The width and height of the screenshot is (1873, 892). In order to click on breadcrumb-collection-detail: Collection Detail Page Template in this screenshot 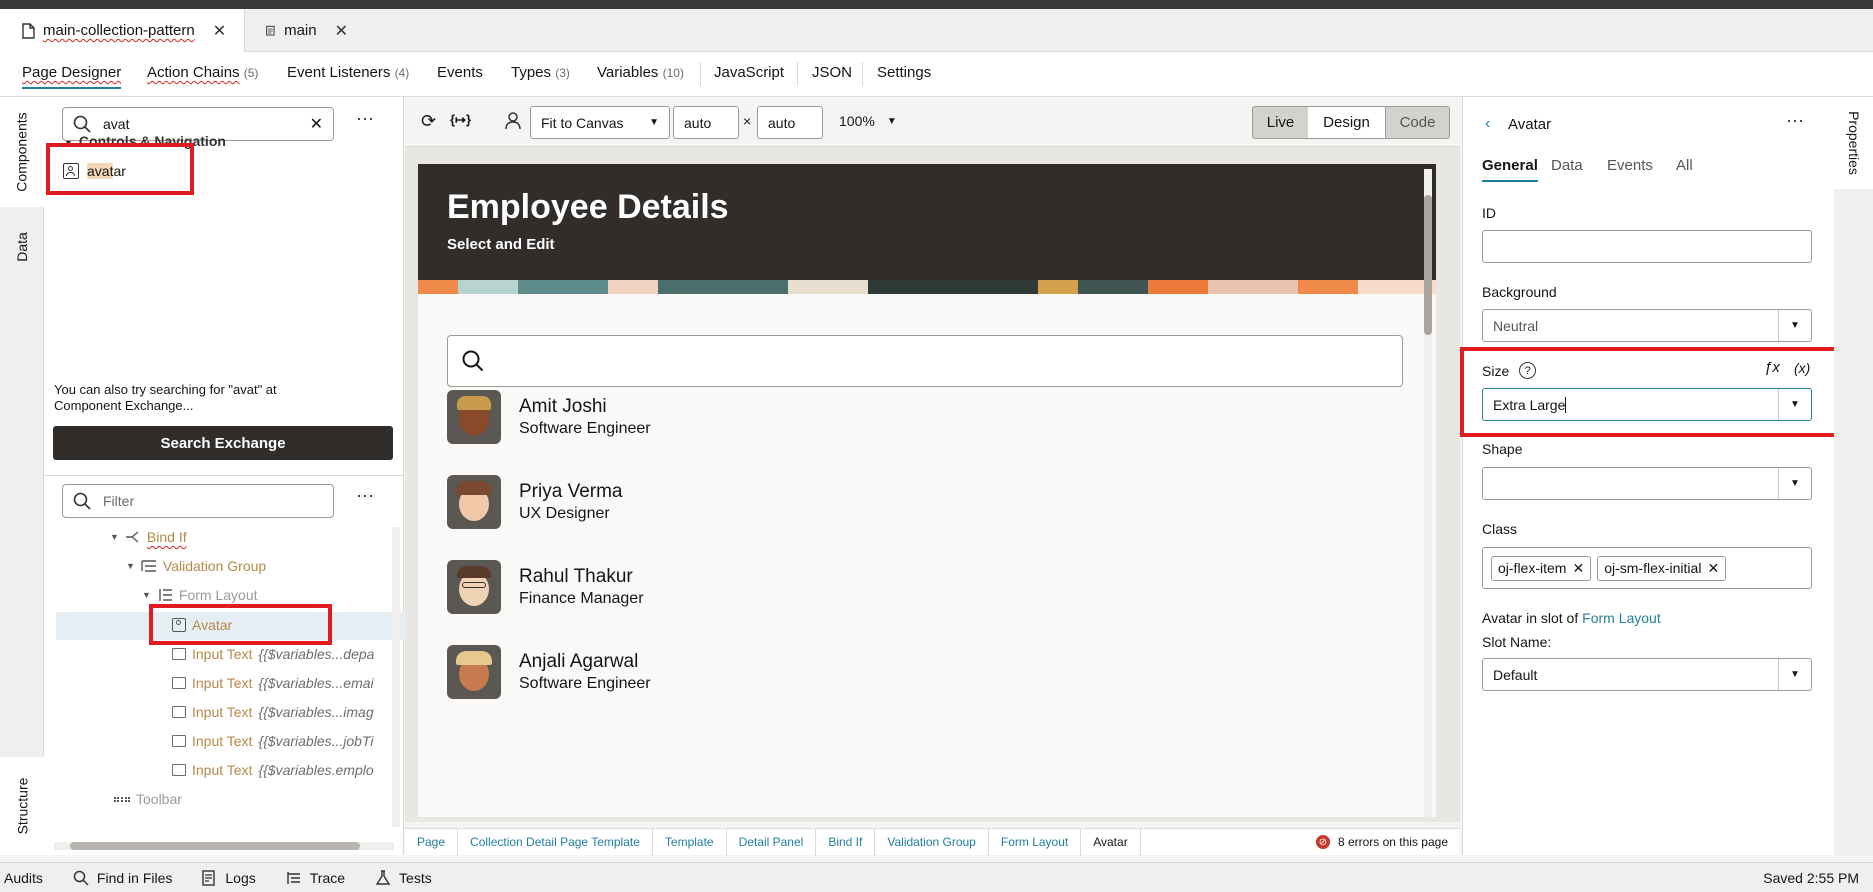, I will do `click(555, 842)`.